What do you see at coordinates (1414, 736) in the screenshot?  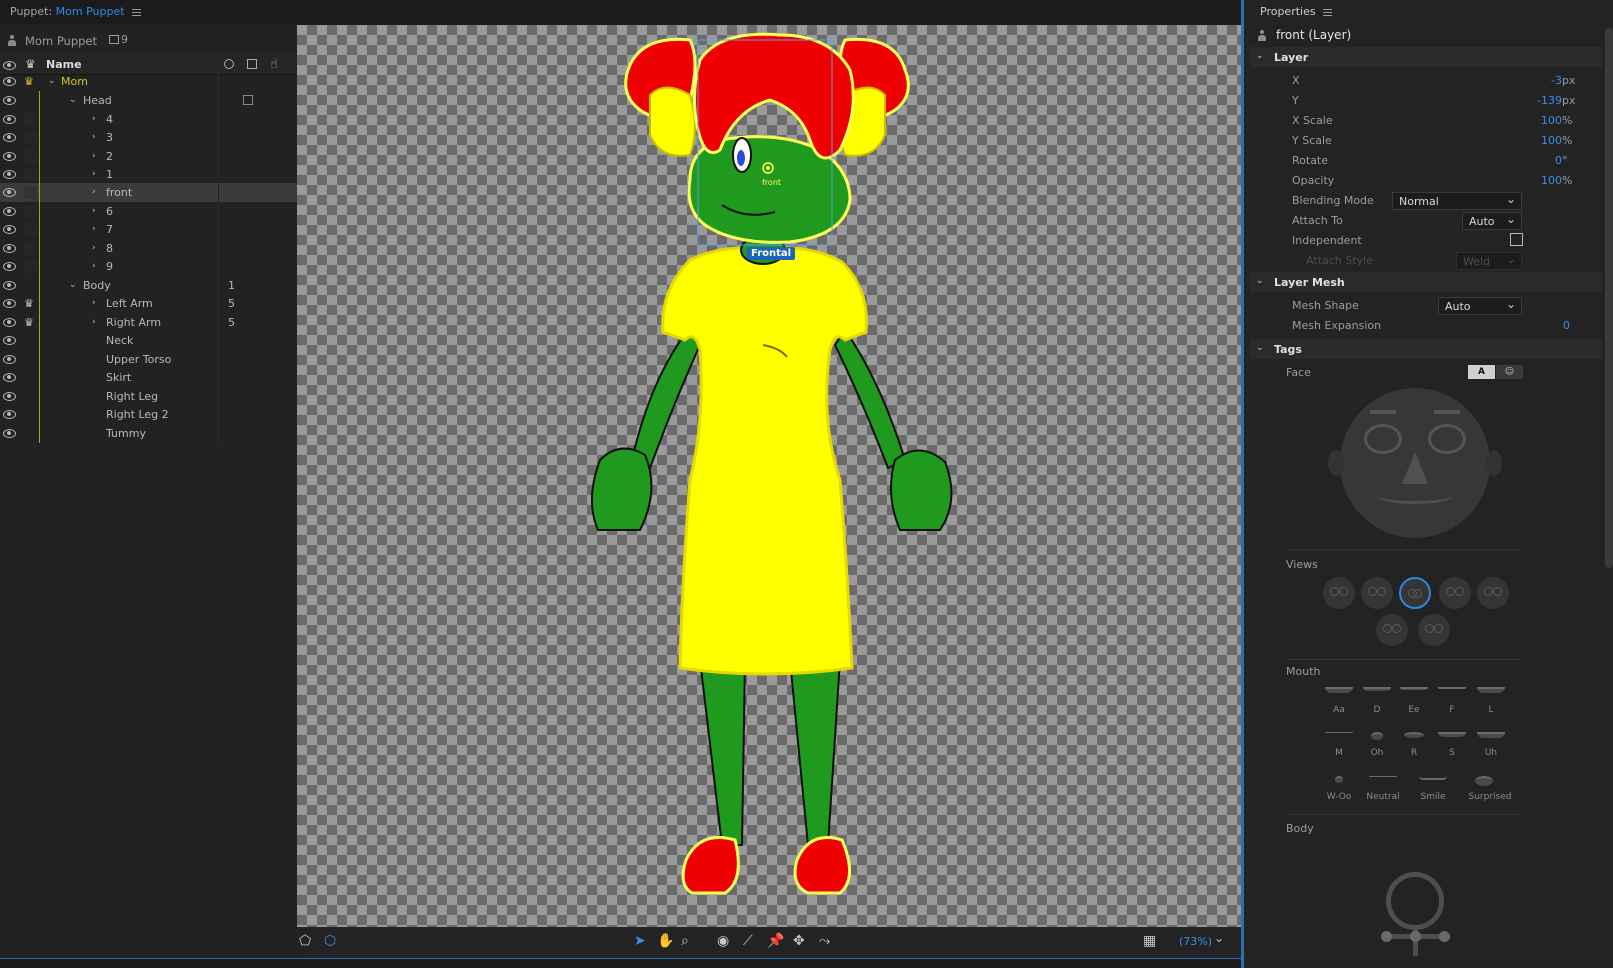 I see `mouth-r-icon` at bounding box center [1414, 736].